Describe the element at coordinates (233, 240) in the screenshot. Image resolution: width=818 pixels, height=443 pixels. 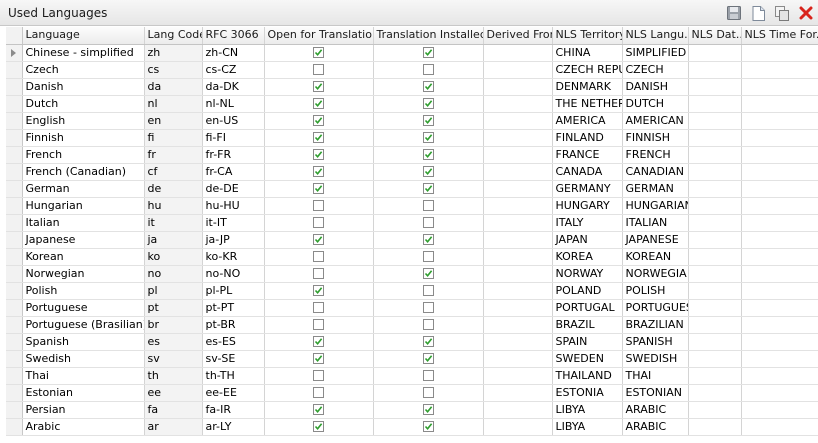
I see `cell-rfc-3066: ja-JP` at that location.